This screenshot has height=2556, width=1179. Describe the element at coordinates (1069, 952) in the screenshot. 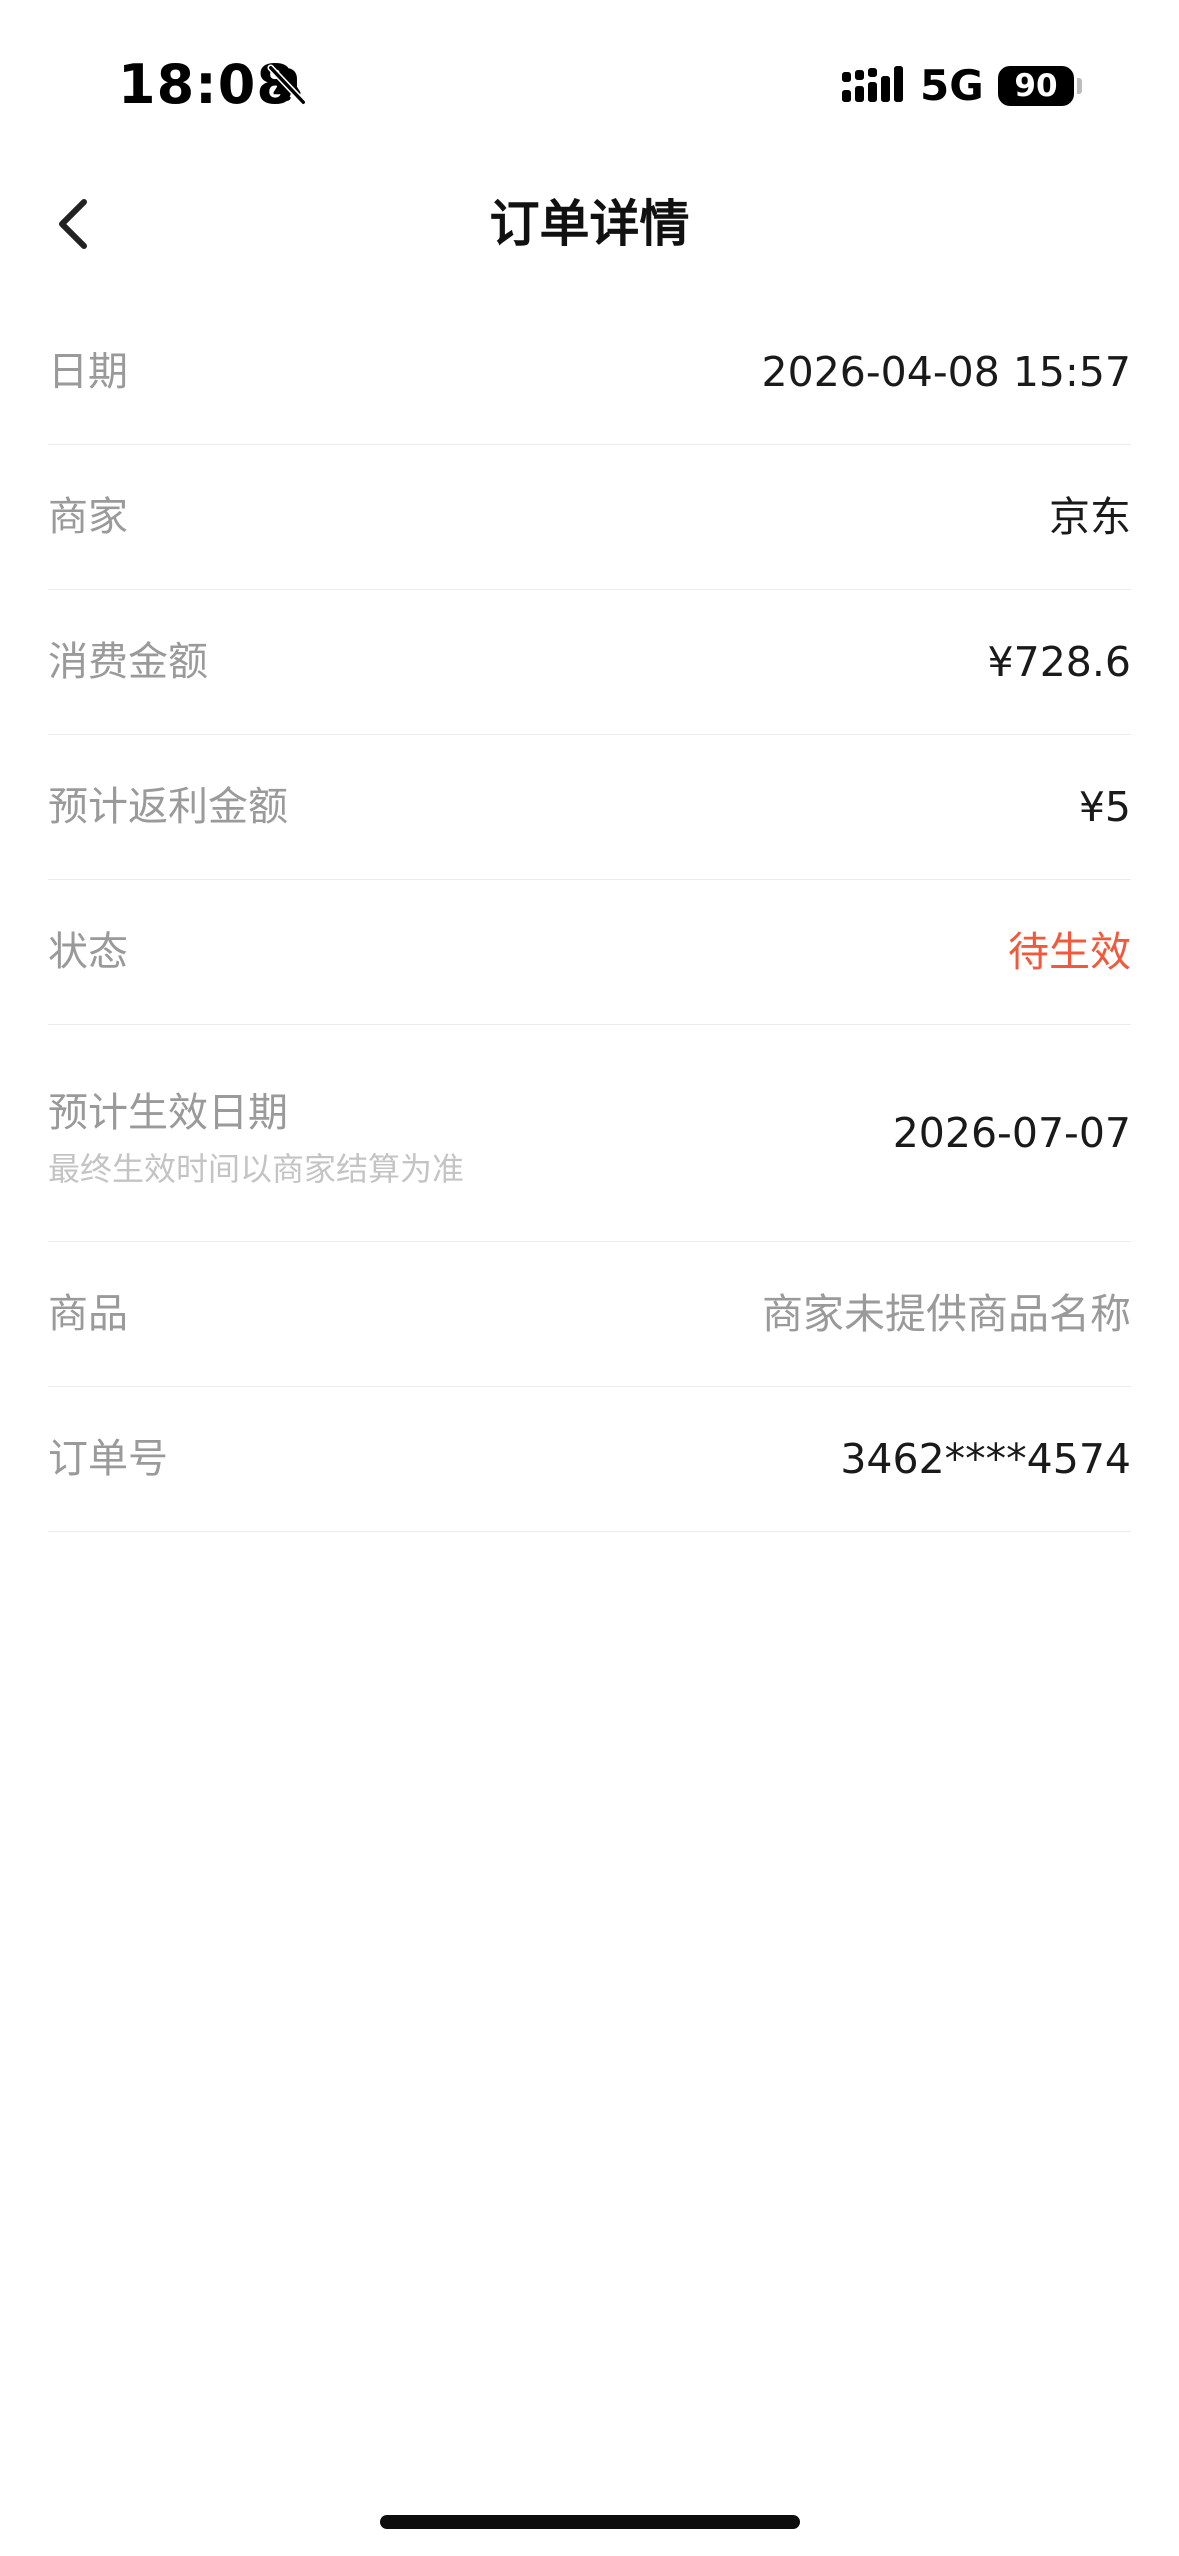

I see `status-badge: 待生效` at that location.